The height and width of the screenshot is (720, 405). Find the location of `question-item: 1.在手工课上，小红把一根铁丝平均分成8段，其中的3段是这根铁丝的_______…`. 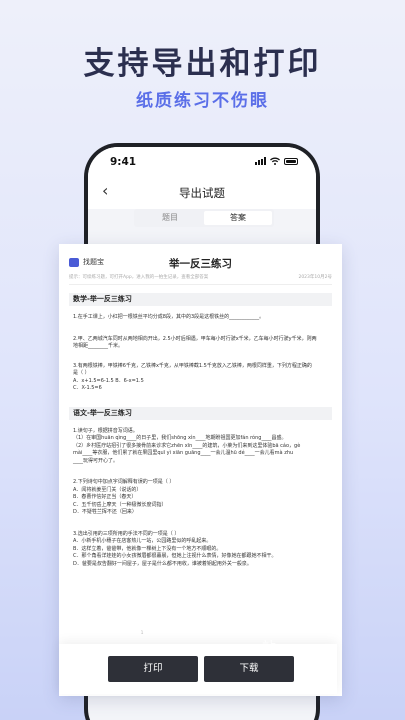

question-item: 1.在手工课上，小红把一根铁丝平均分成8段，其中的3段是这根铁丝的_______… is located at coordinates (200, 318).